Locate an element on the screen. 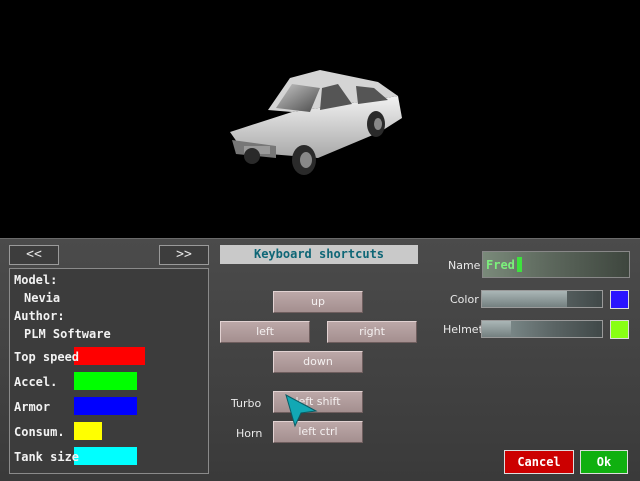  key-left-button: left is located at coordinates (265, 332).